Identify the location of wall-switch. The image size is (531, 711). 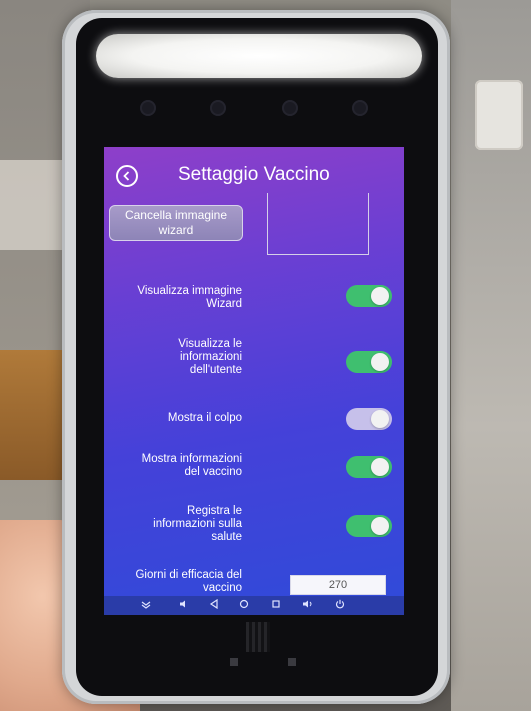
(499, 115).